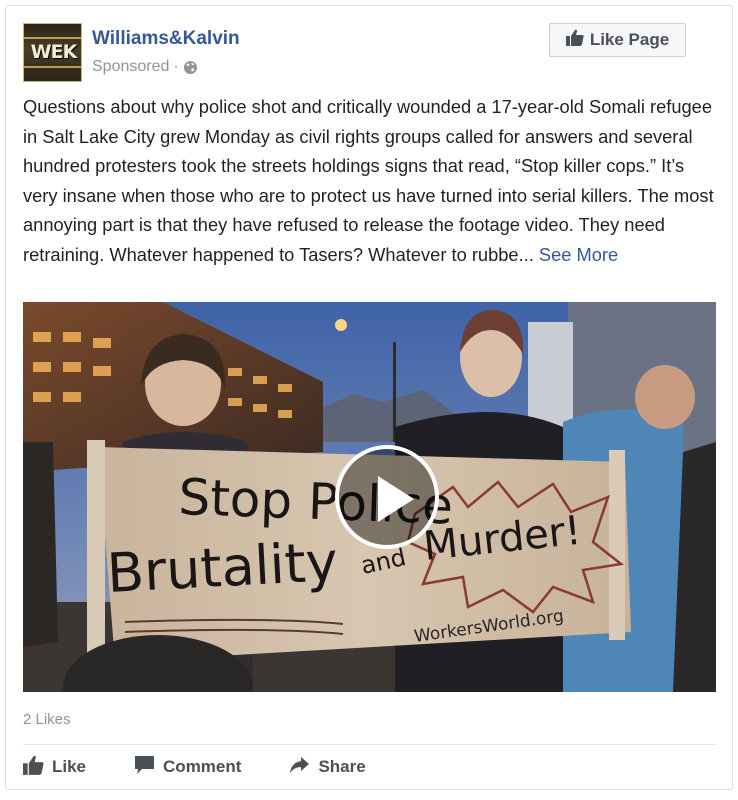 The image size is (738, 800). Describe the element at coordinates (40, 544) in the screenshot. I see `photo-person-background-left` at that location.